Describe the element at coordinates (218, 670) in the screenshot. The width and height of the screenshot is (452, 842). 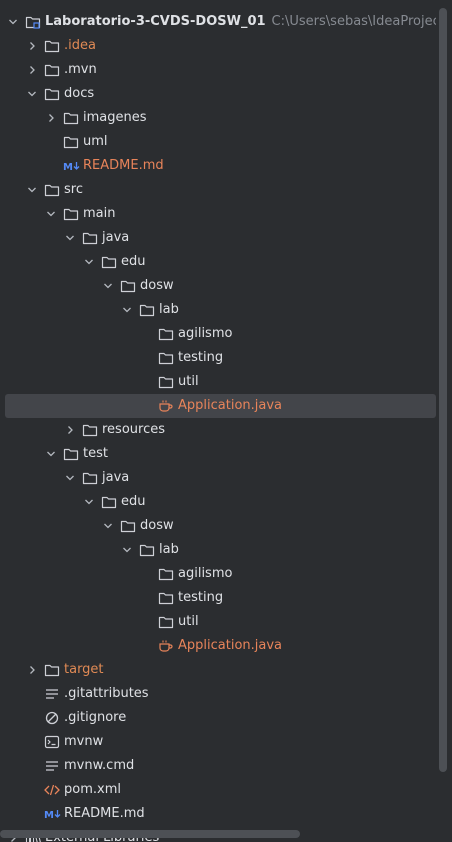
I see `tree-item-target: target` at that location.